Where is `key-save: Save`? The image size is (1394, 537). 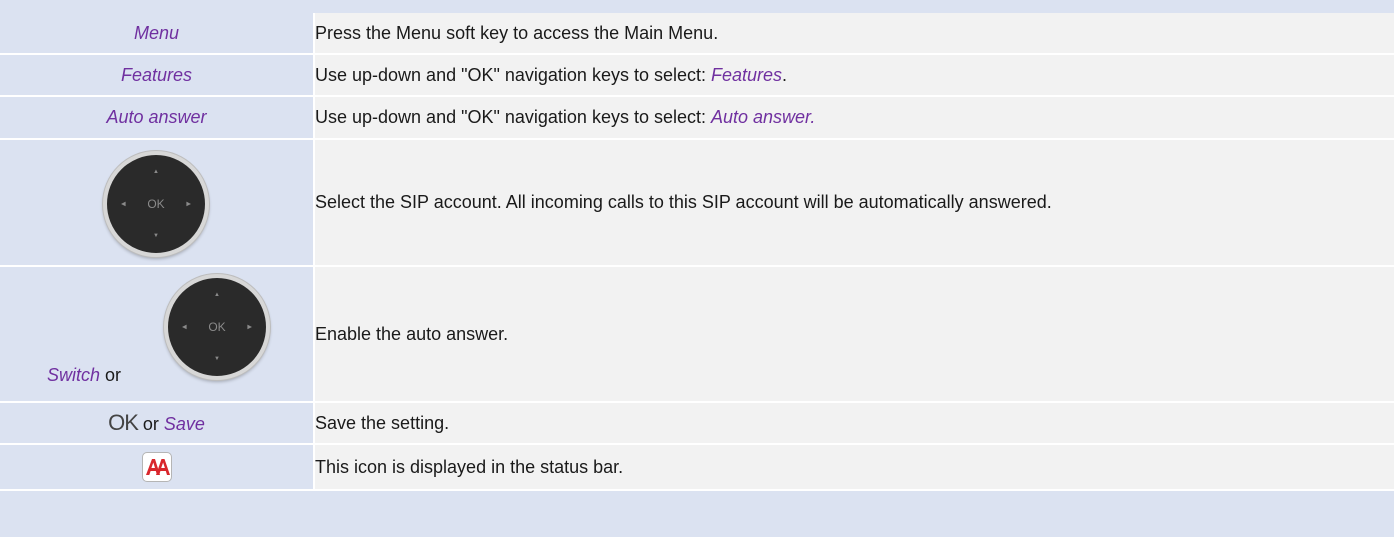
key-save: Save is located at coordinates (184, 424).